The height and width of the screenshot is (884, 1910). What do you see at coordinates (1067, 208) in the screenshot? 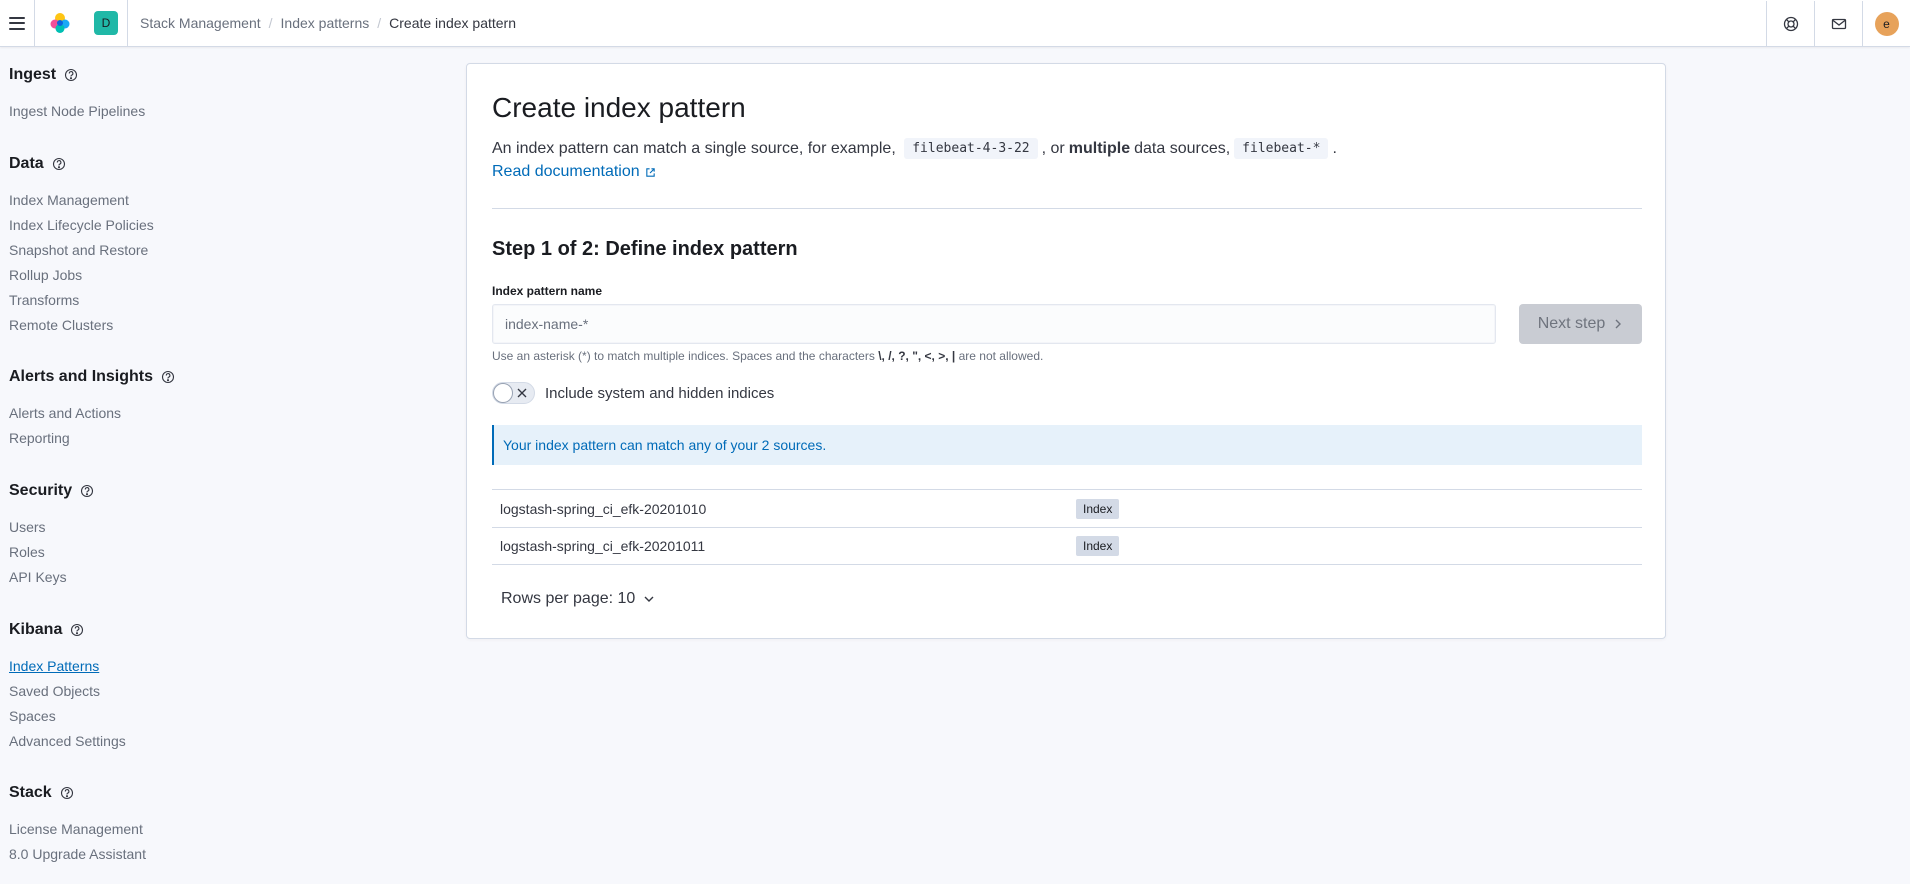
I see `divider` at bounding box center [1067, 208].